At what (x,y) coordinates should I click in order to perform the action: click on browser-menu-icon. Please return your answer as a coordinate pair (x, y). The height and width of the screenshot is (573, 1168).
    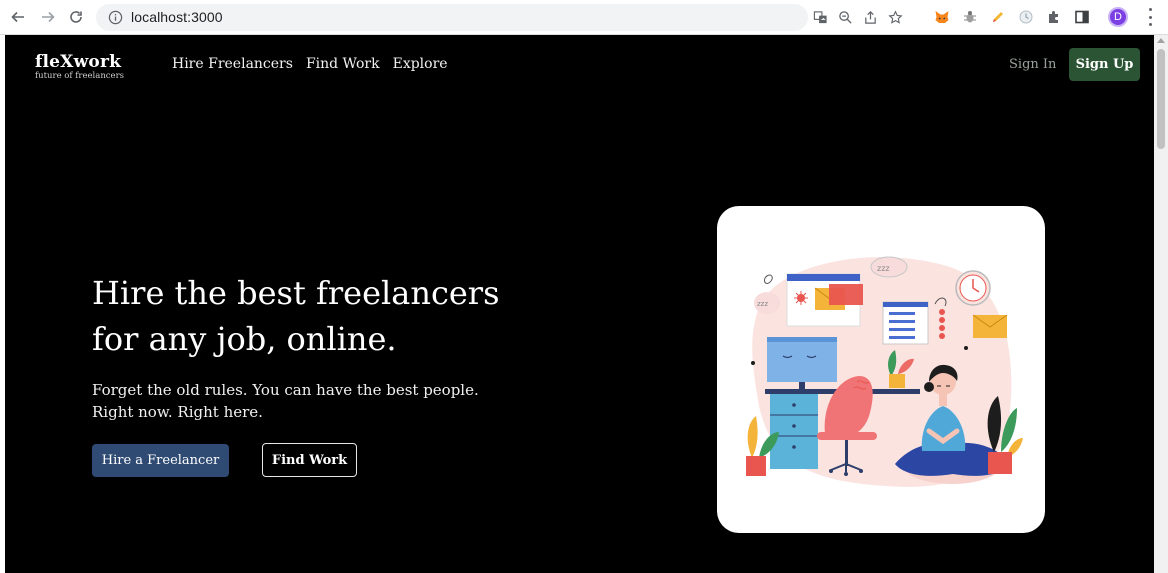
    Looking at the image, I should click on (1150, 17).